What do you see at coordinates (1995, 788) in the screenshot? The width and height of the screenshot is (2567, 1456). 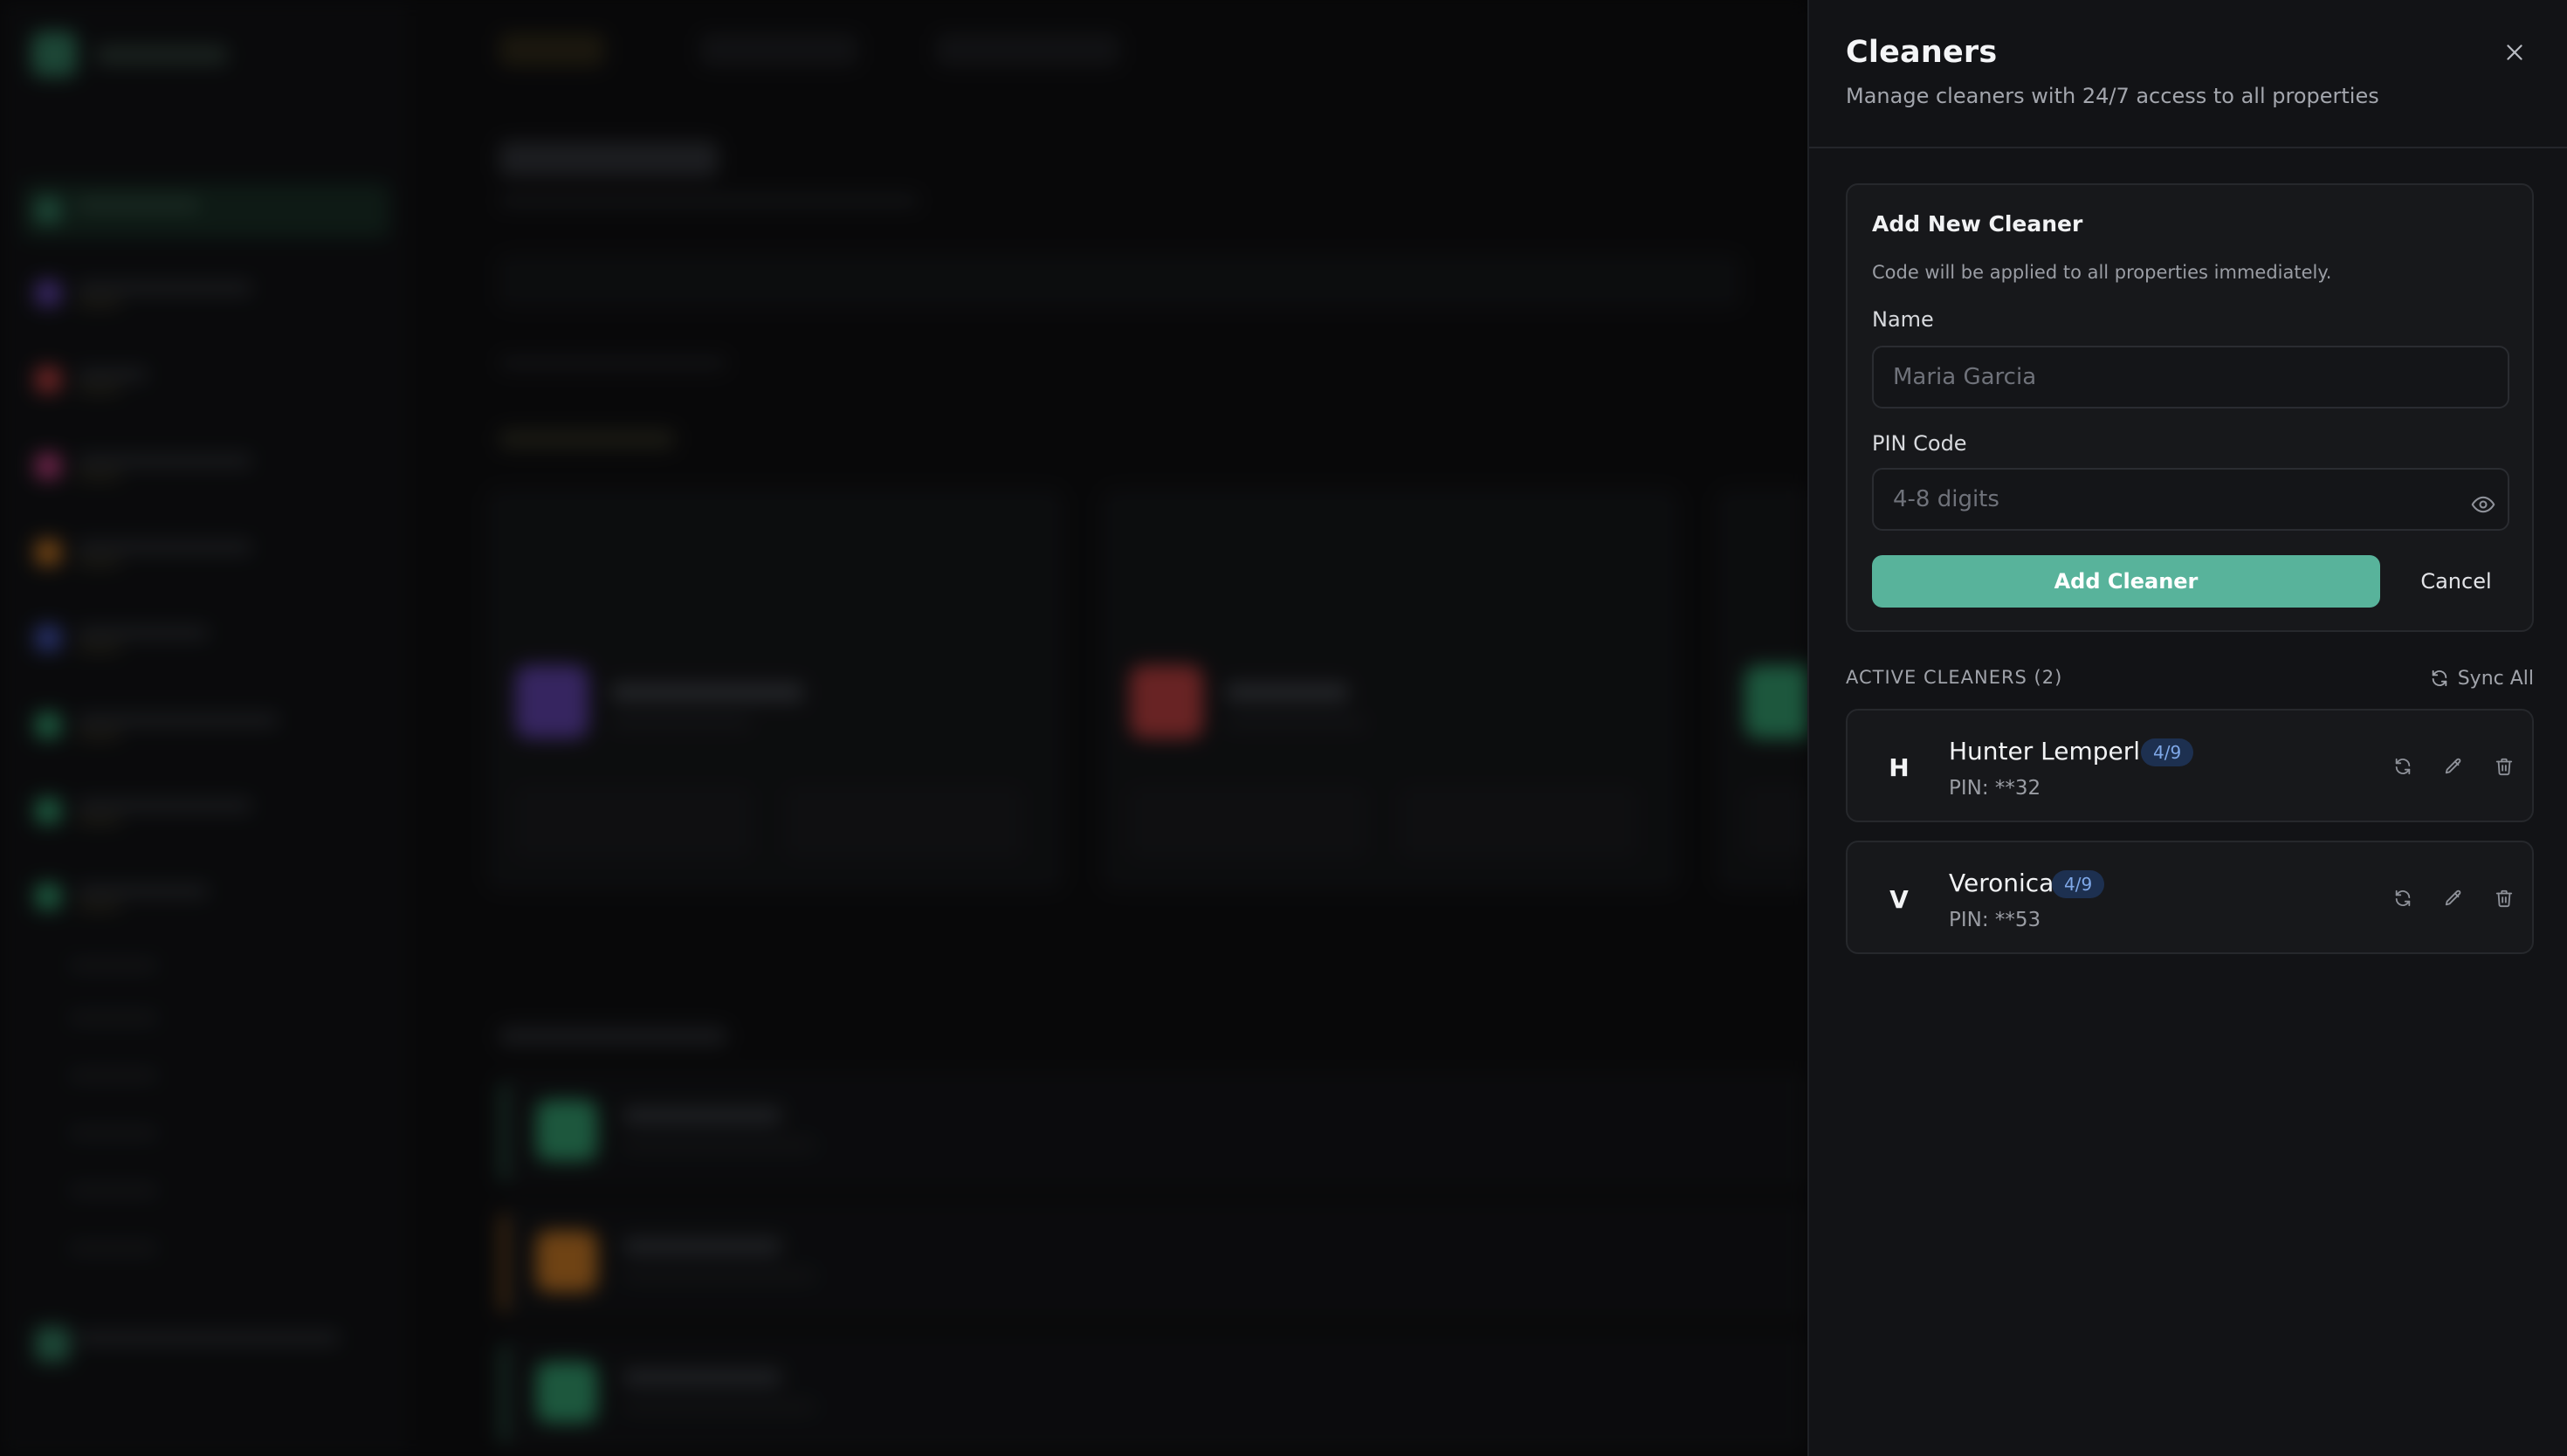 I see `cleaner-pin: PIN: **32` at bounding box center [1995, 788].